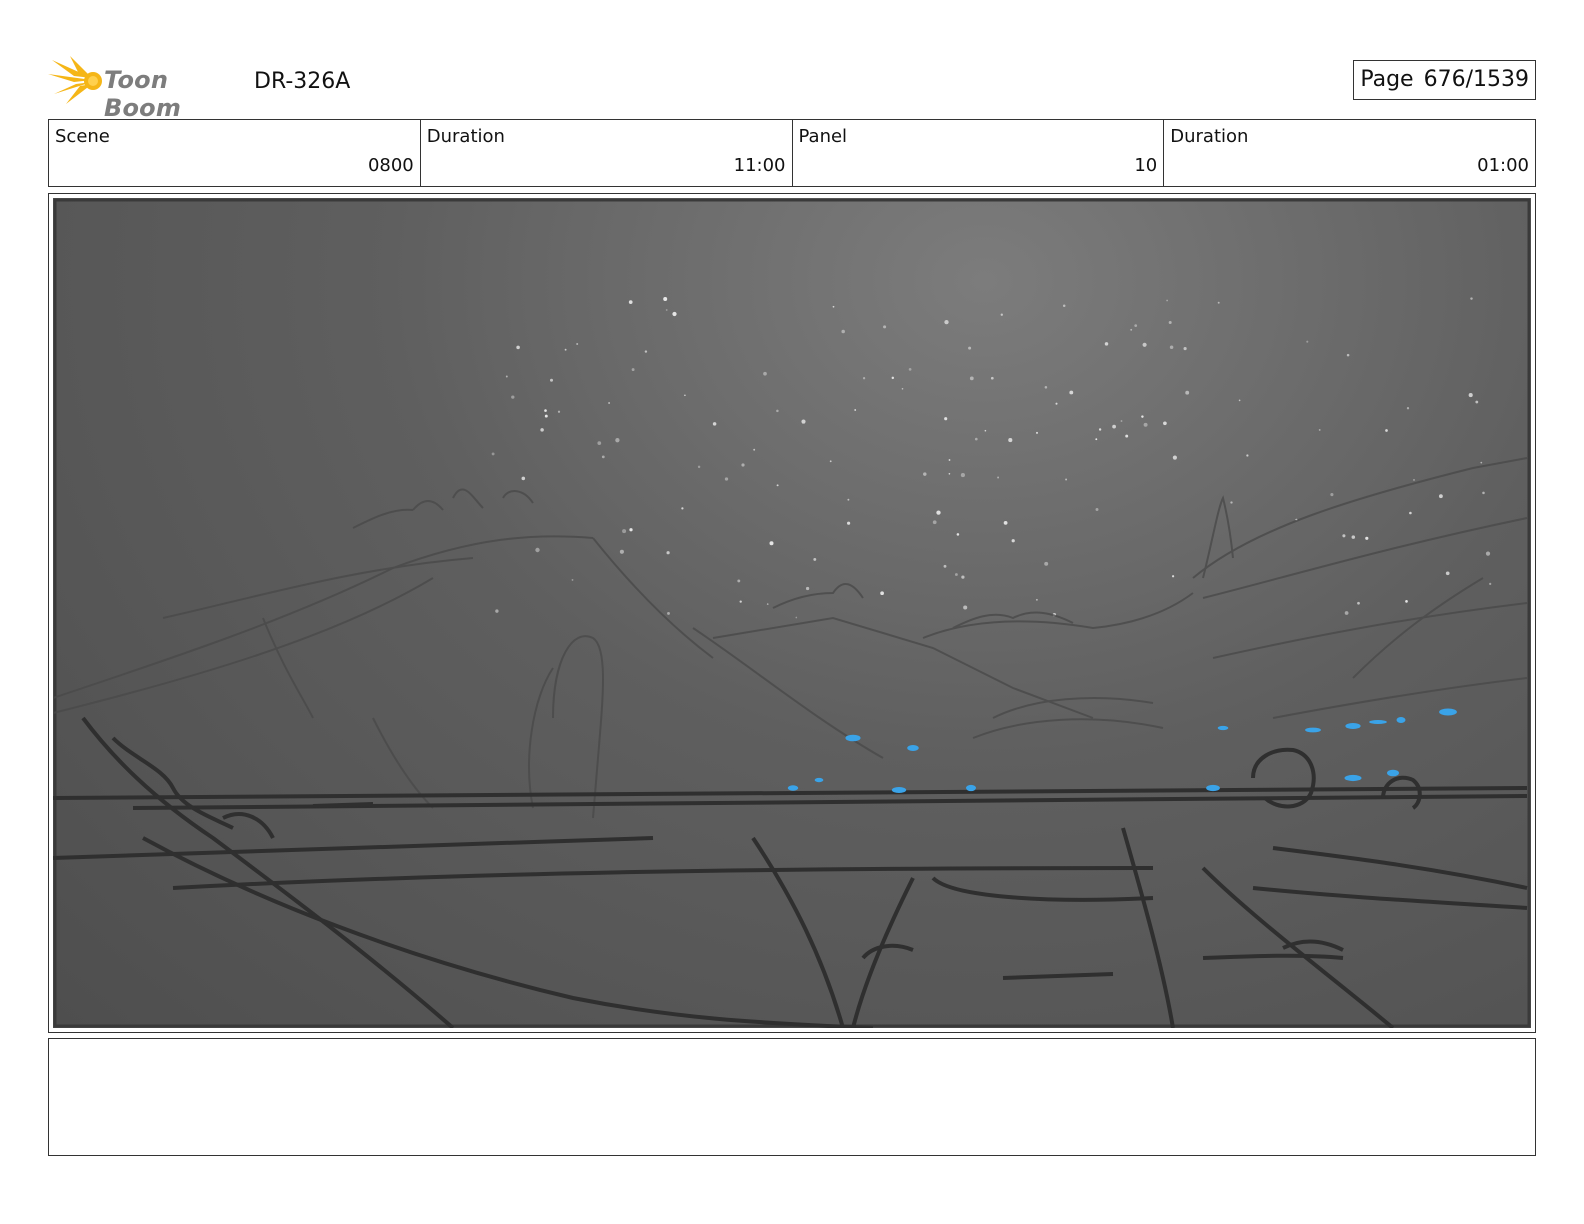 This screenshot has width=1584, height=1224. I want to click on panel-notes-box, so click(792, 1097).